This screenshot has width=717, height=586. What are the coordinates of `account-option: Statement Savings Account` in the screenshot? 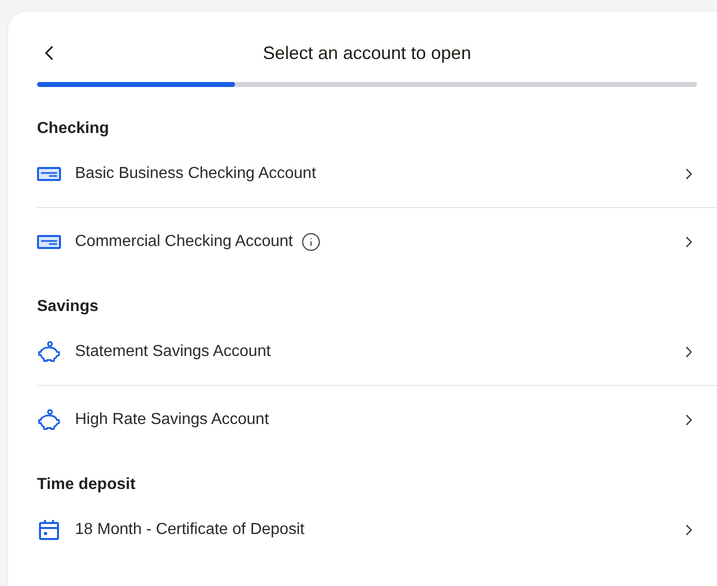 It's located at (377, 352).